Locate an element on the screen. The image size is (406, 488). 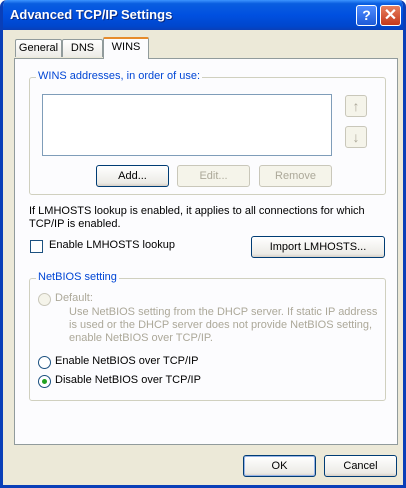
wins-addresses-label: WINS addresses, in order of use: is located at coordinates (119, 76).